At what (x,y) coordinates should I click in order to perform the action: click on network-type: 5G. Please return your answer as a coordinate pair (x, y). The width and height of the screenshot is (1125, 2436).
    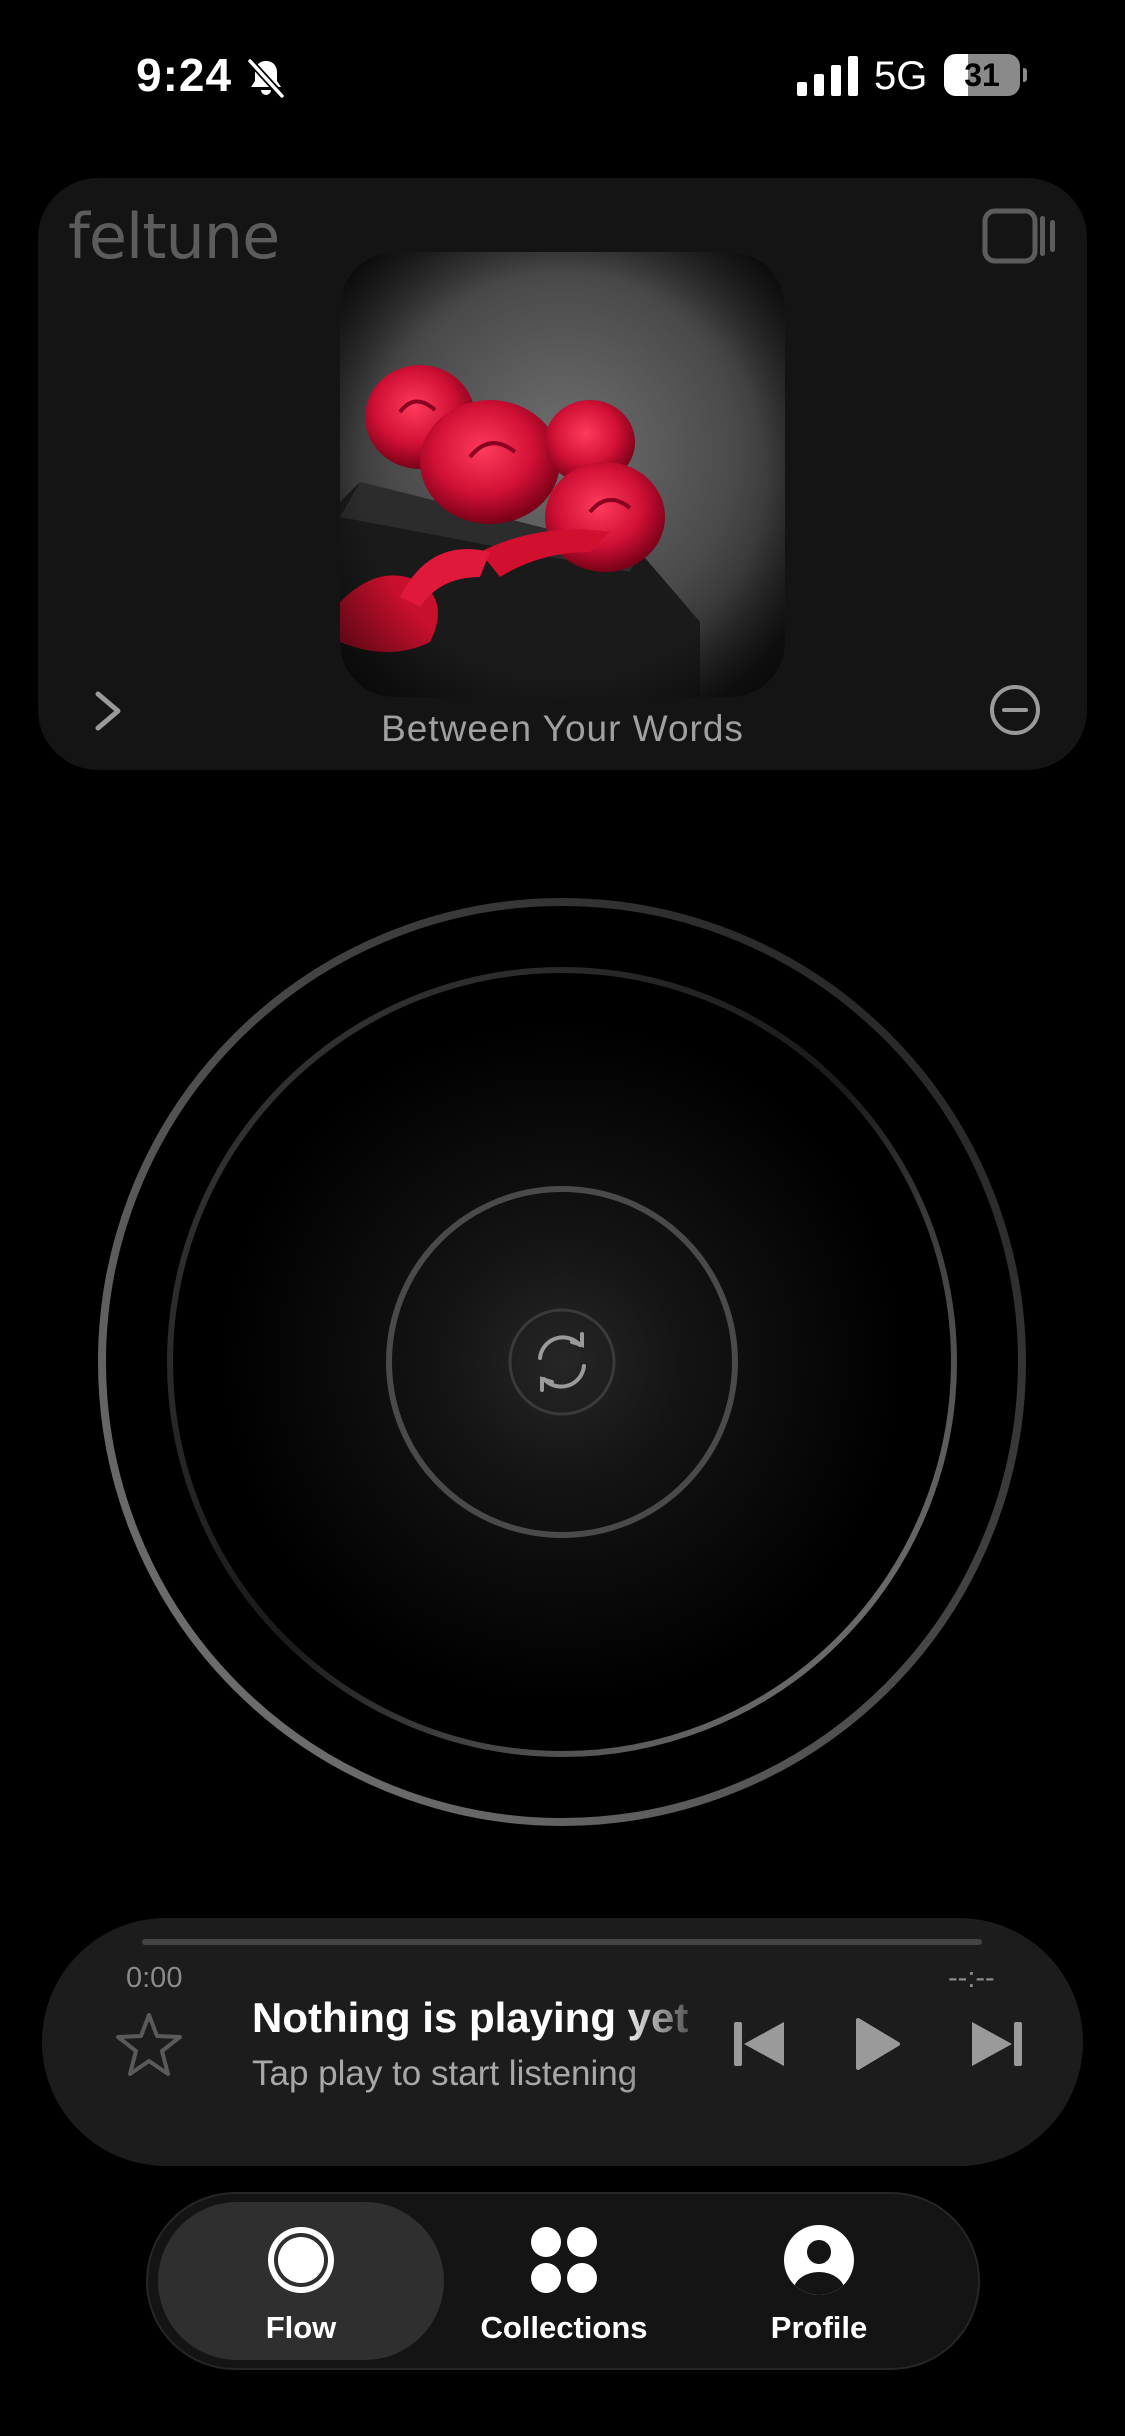
    Looking at the image, I should click on (901, 76).